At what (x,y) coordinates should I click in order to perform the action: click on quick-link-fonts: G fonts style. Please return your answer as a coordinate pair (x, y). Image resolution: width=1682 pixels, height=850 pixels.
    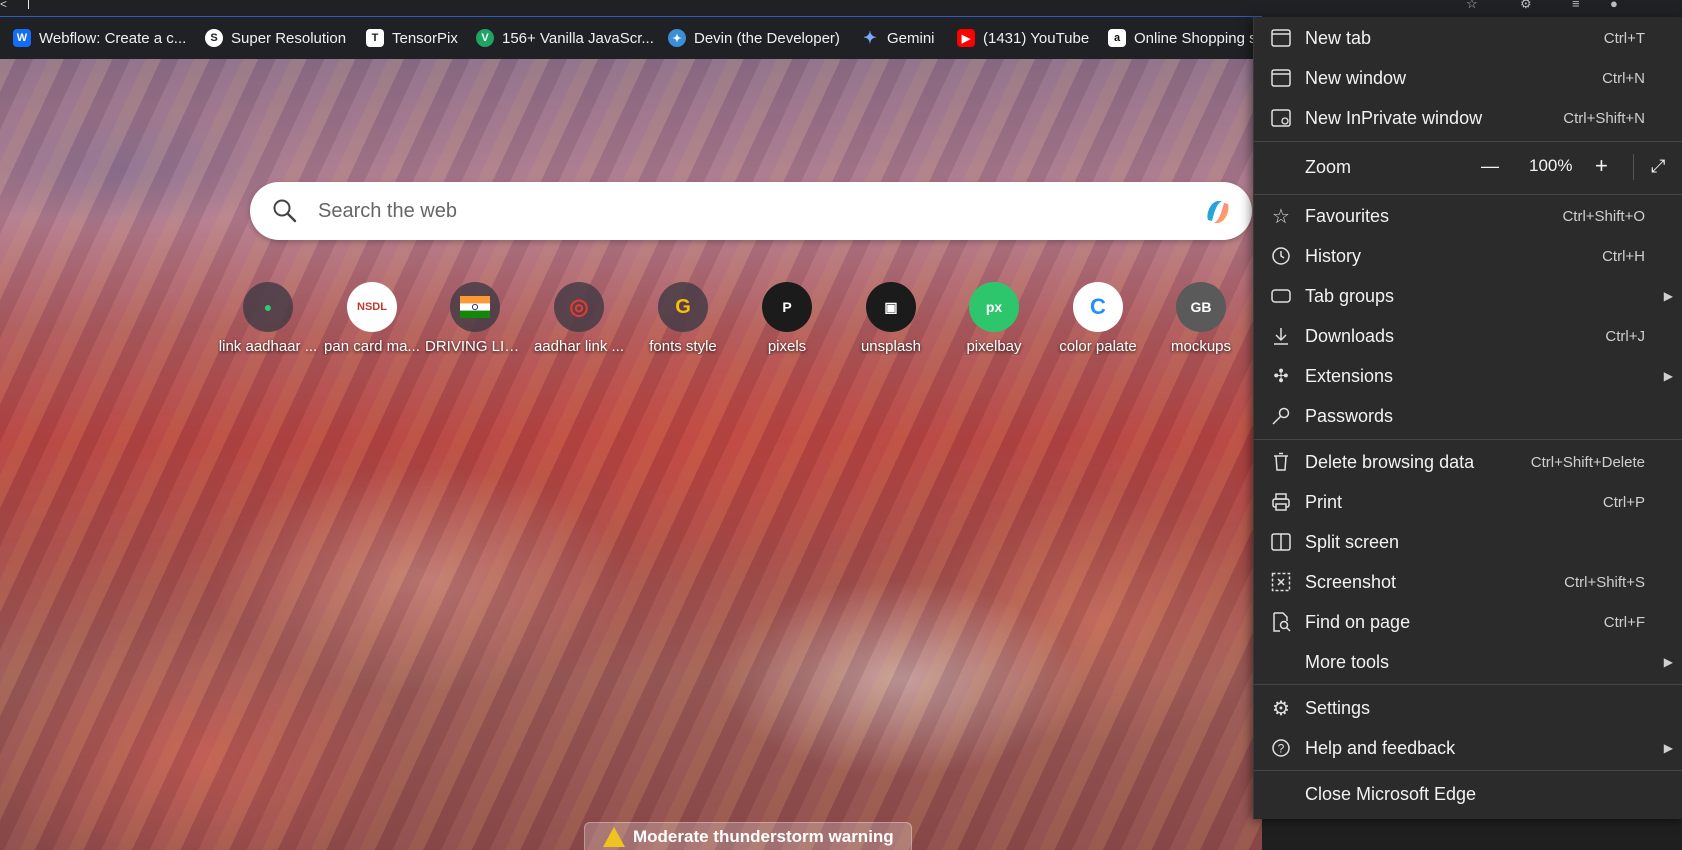
    Looking at the image, I should click on (683, 318).